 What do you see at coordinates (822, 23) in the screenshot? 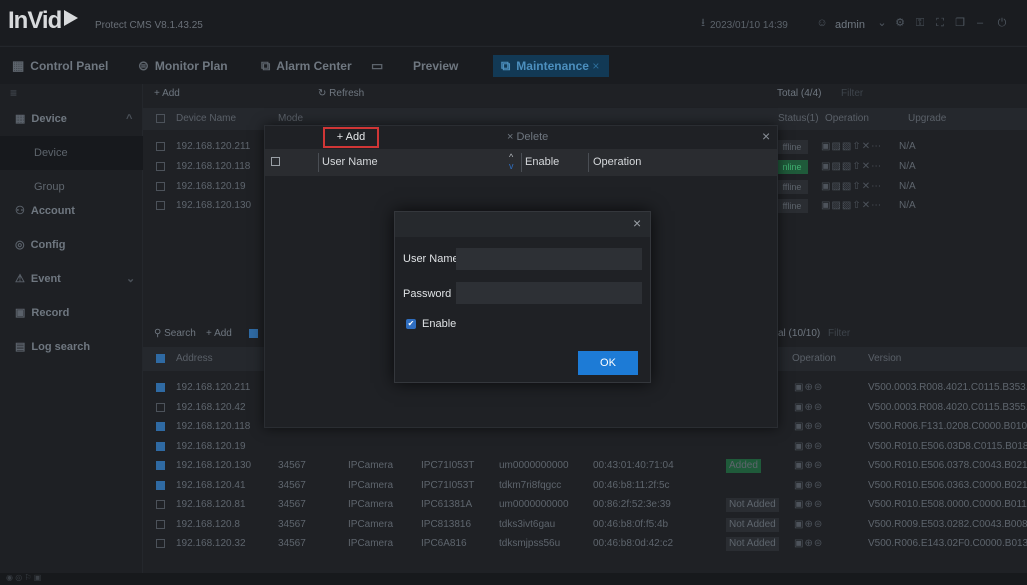
I see `user-icon: ☺` at bounding box center [822, 23].